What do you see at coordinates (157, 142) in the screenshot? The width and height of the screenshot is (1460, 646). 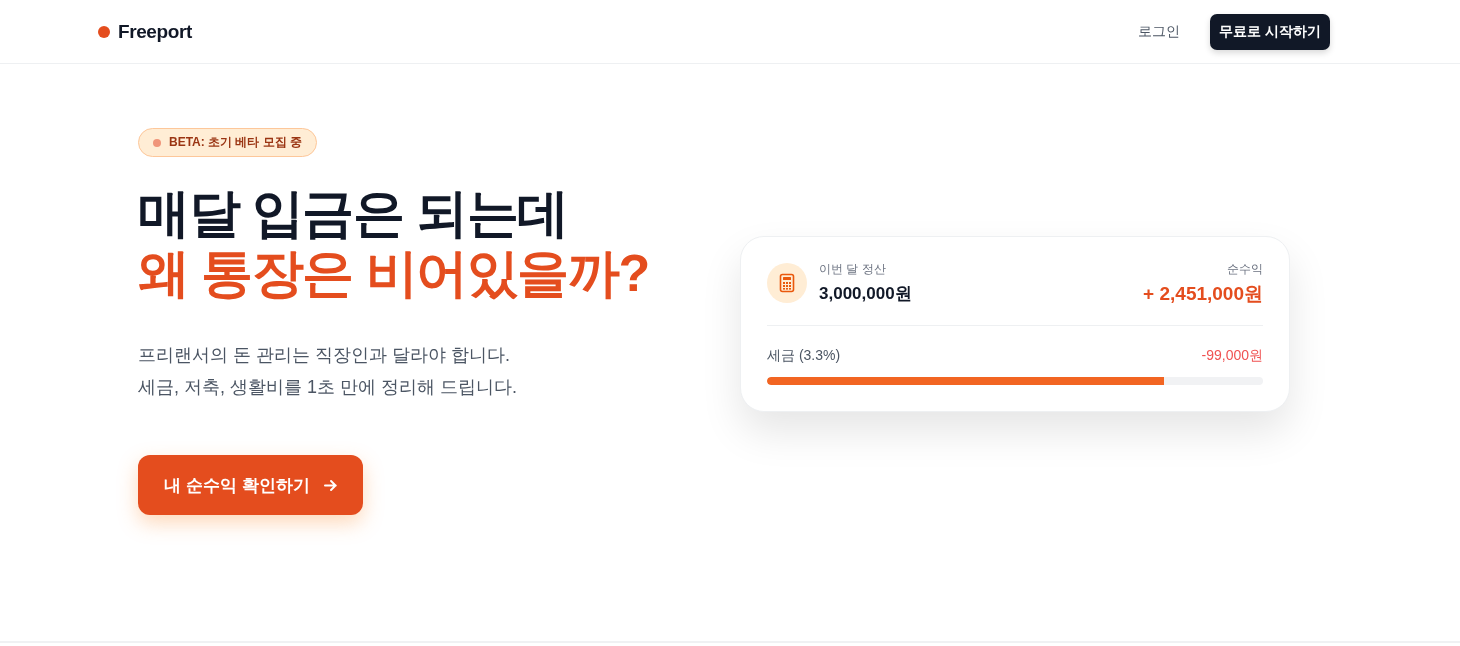 I see `status-dot-icon` at bounding box center [157, 142].